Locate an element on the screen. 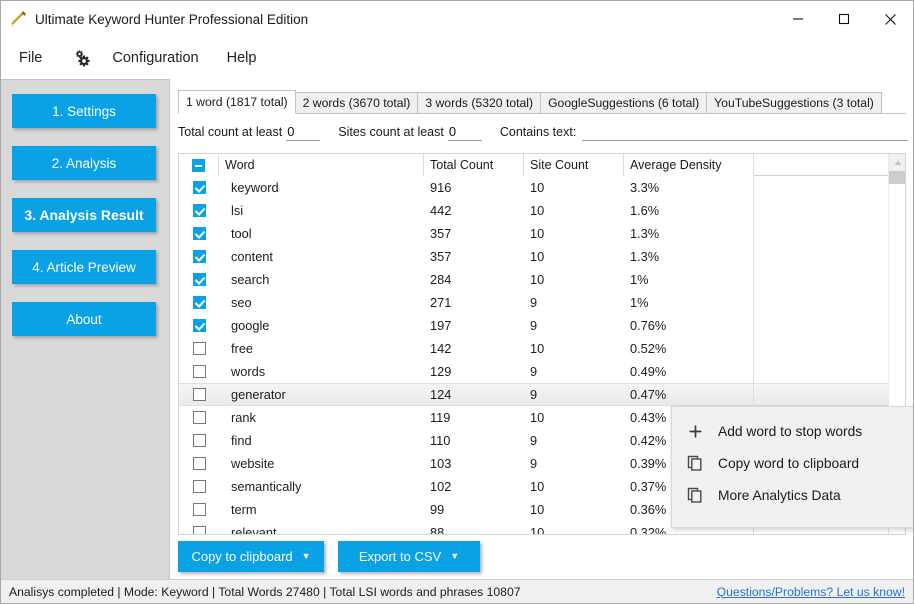 The height and width of the screenshot is (604, 914). cell-total-count: 129 is located at coordinates (441, 371).